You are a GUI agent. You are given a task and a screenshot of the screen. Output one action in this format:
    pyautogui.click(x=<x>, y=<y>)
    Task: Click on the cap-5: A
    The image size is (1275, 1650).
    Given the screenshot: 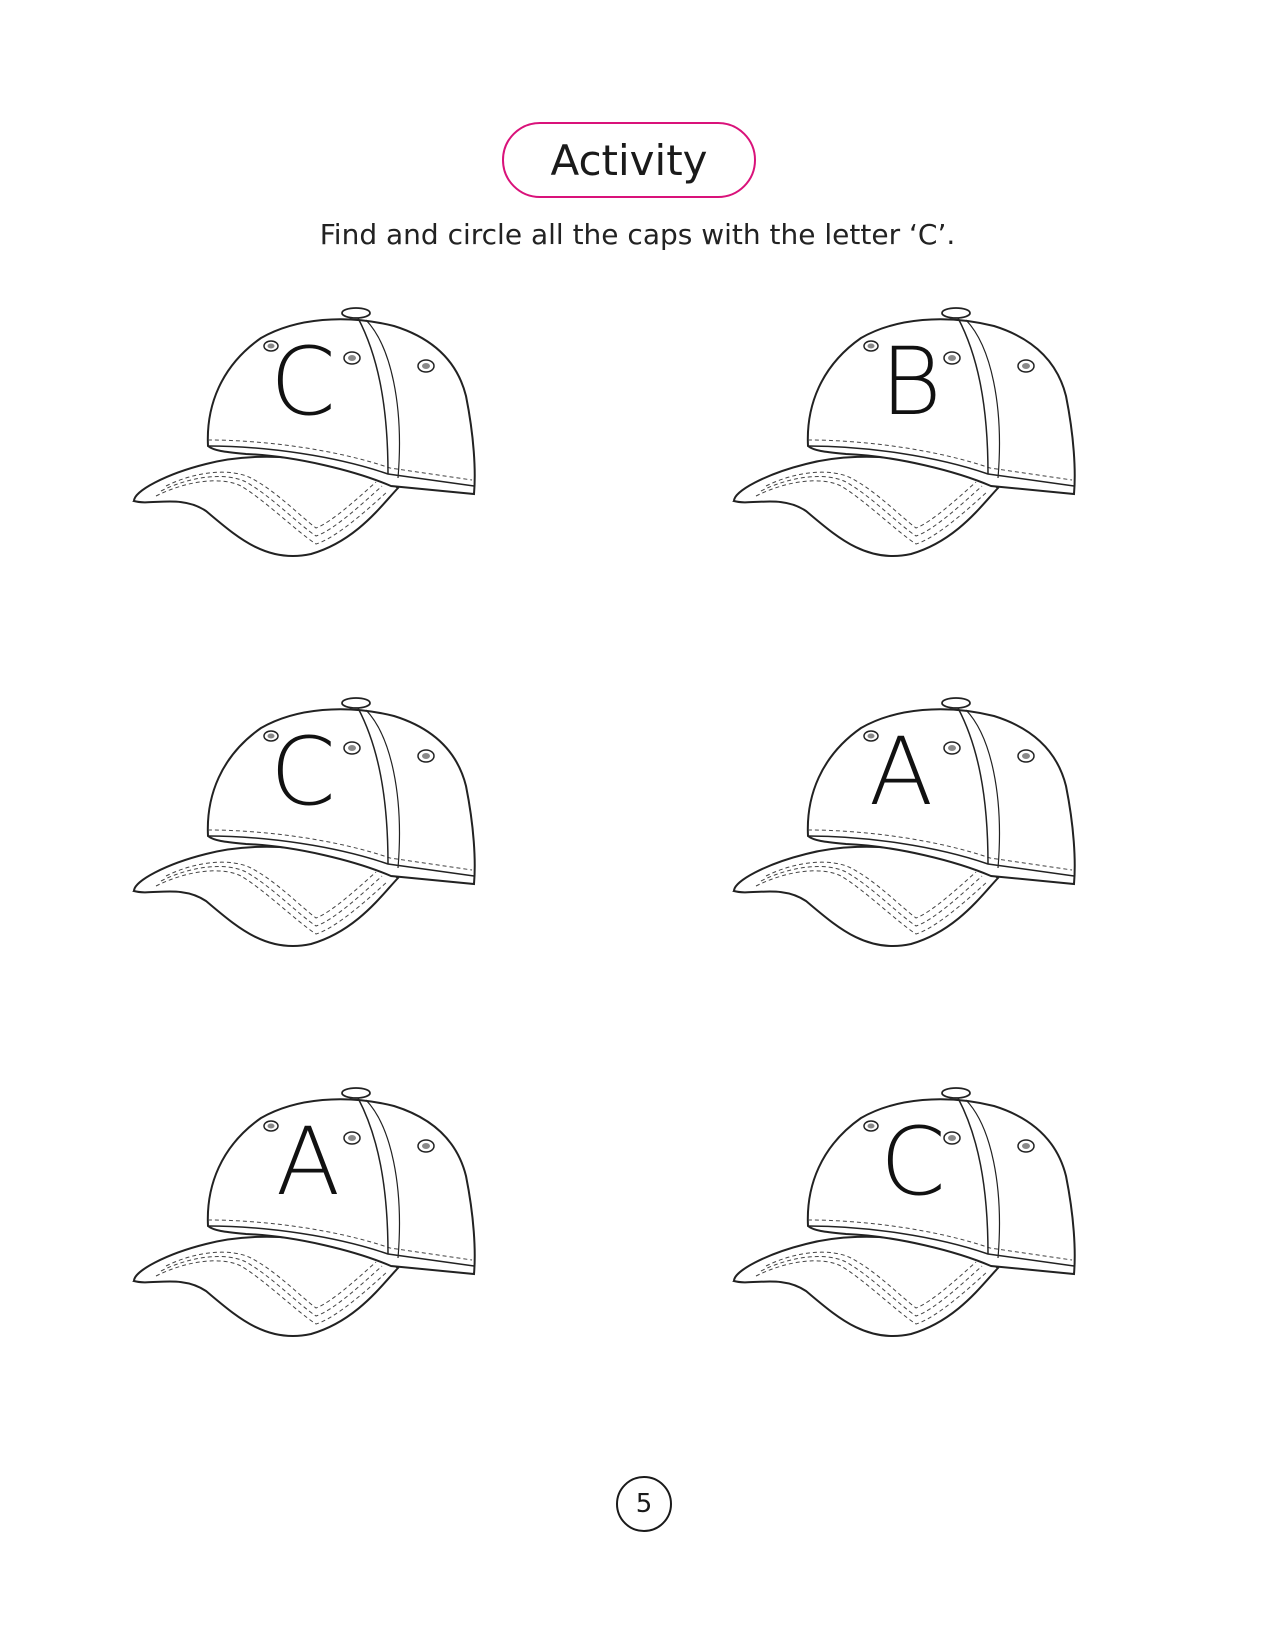 What is the action you would take?
    pyautogui.click(x=306, y=1211)
    